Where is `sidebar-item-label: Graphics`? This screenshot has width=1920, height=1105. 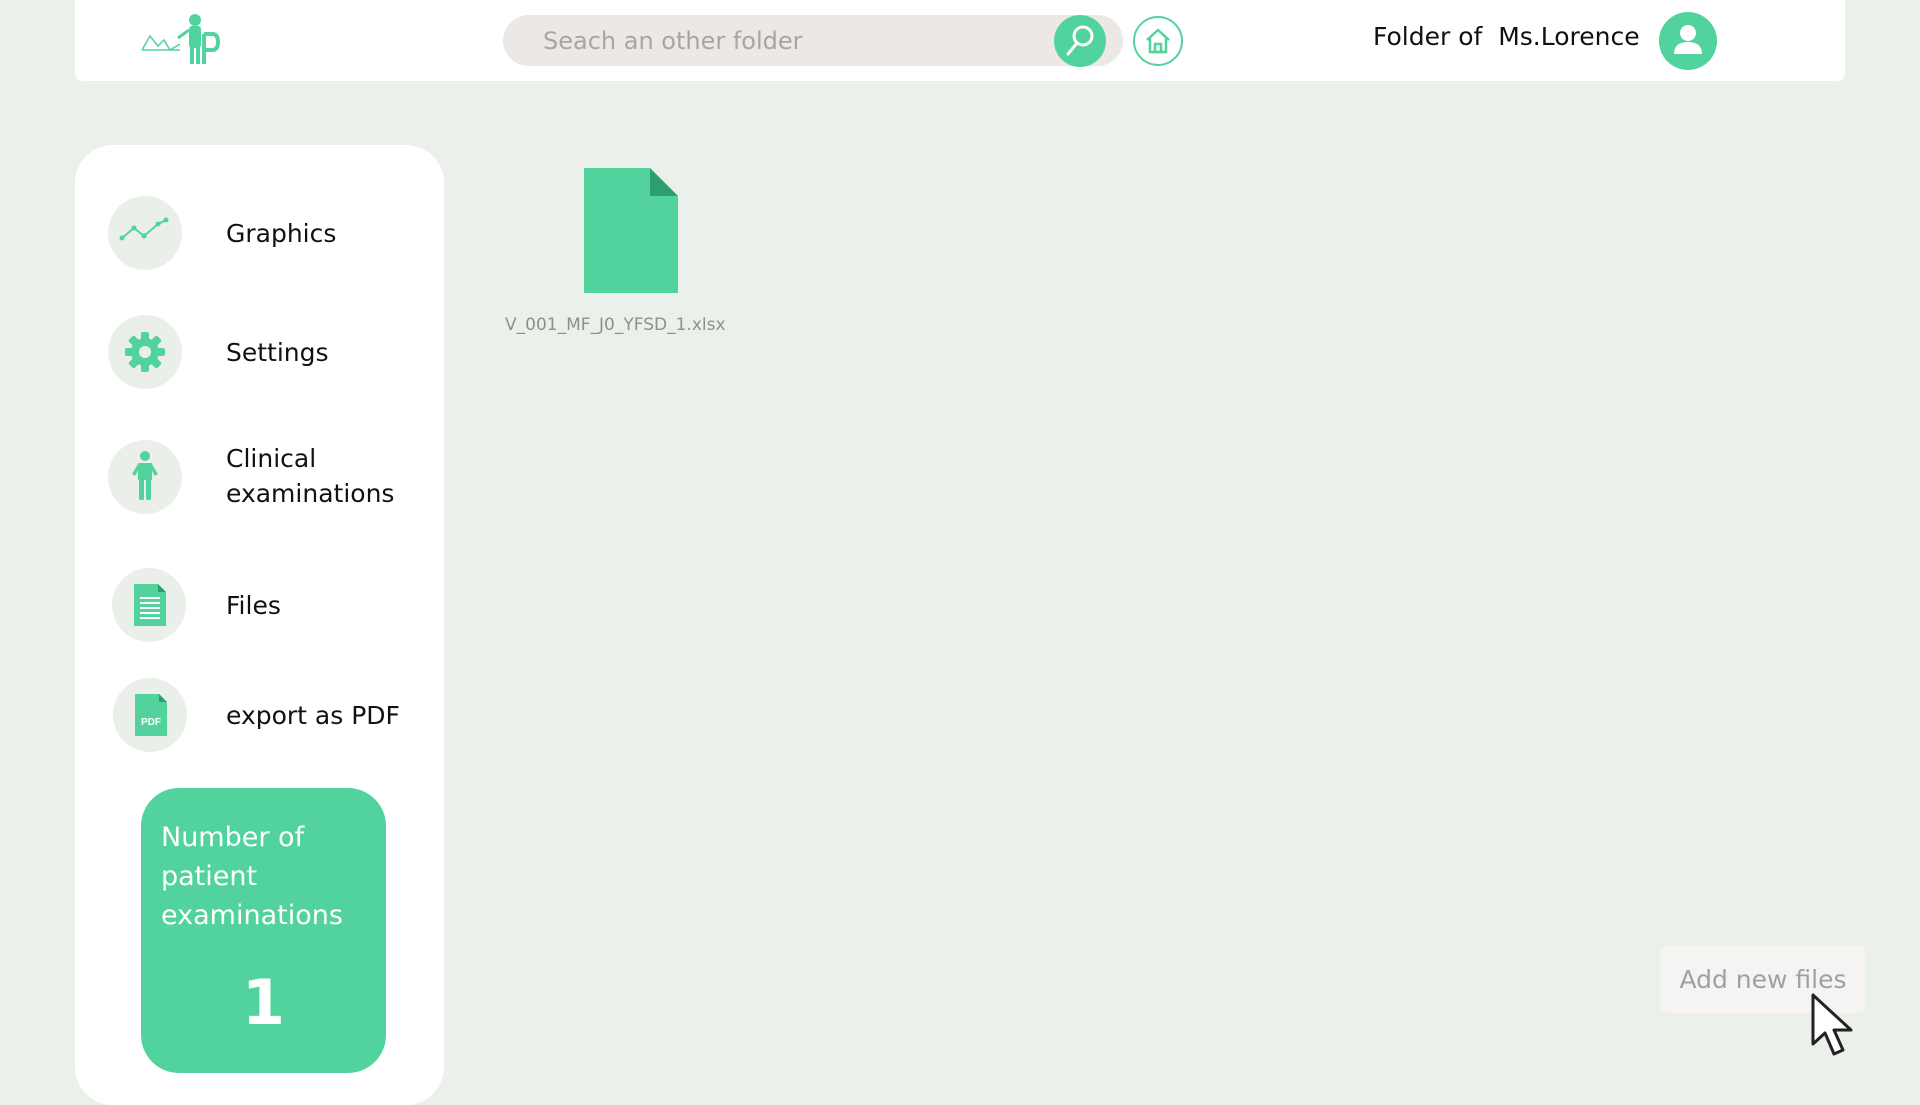 sidebar-item-label: Graphics is located at coordinates (281, 233).